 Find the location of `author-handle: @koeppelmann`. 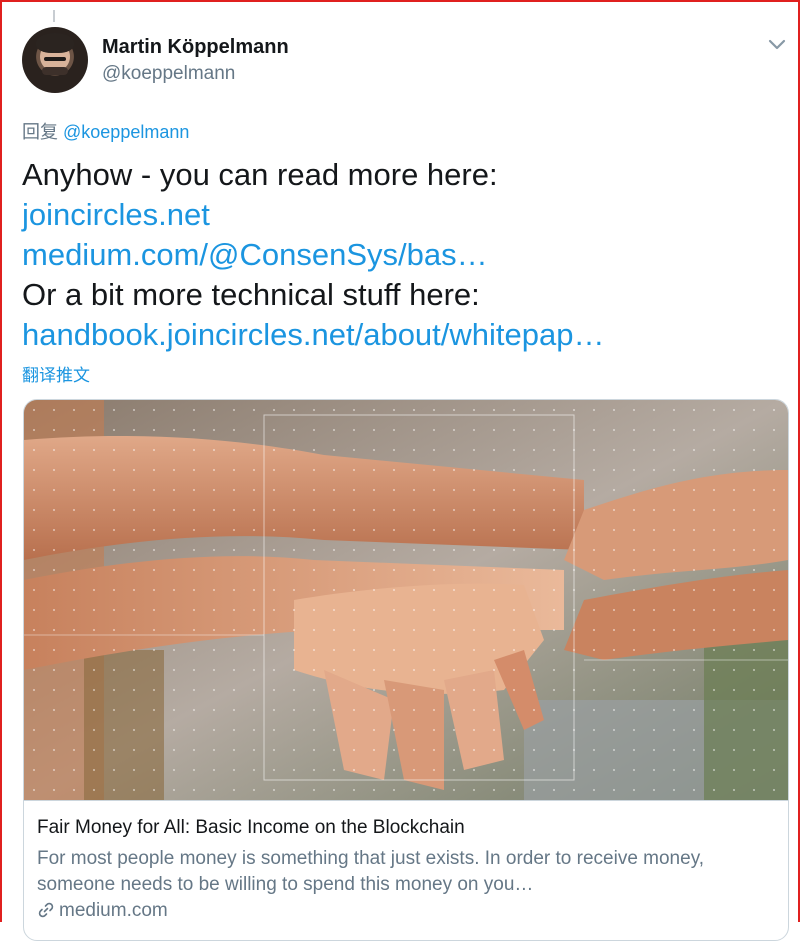

author-handle: @koeppelmann is located at coordinates (168, 74).